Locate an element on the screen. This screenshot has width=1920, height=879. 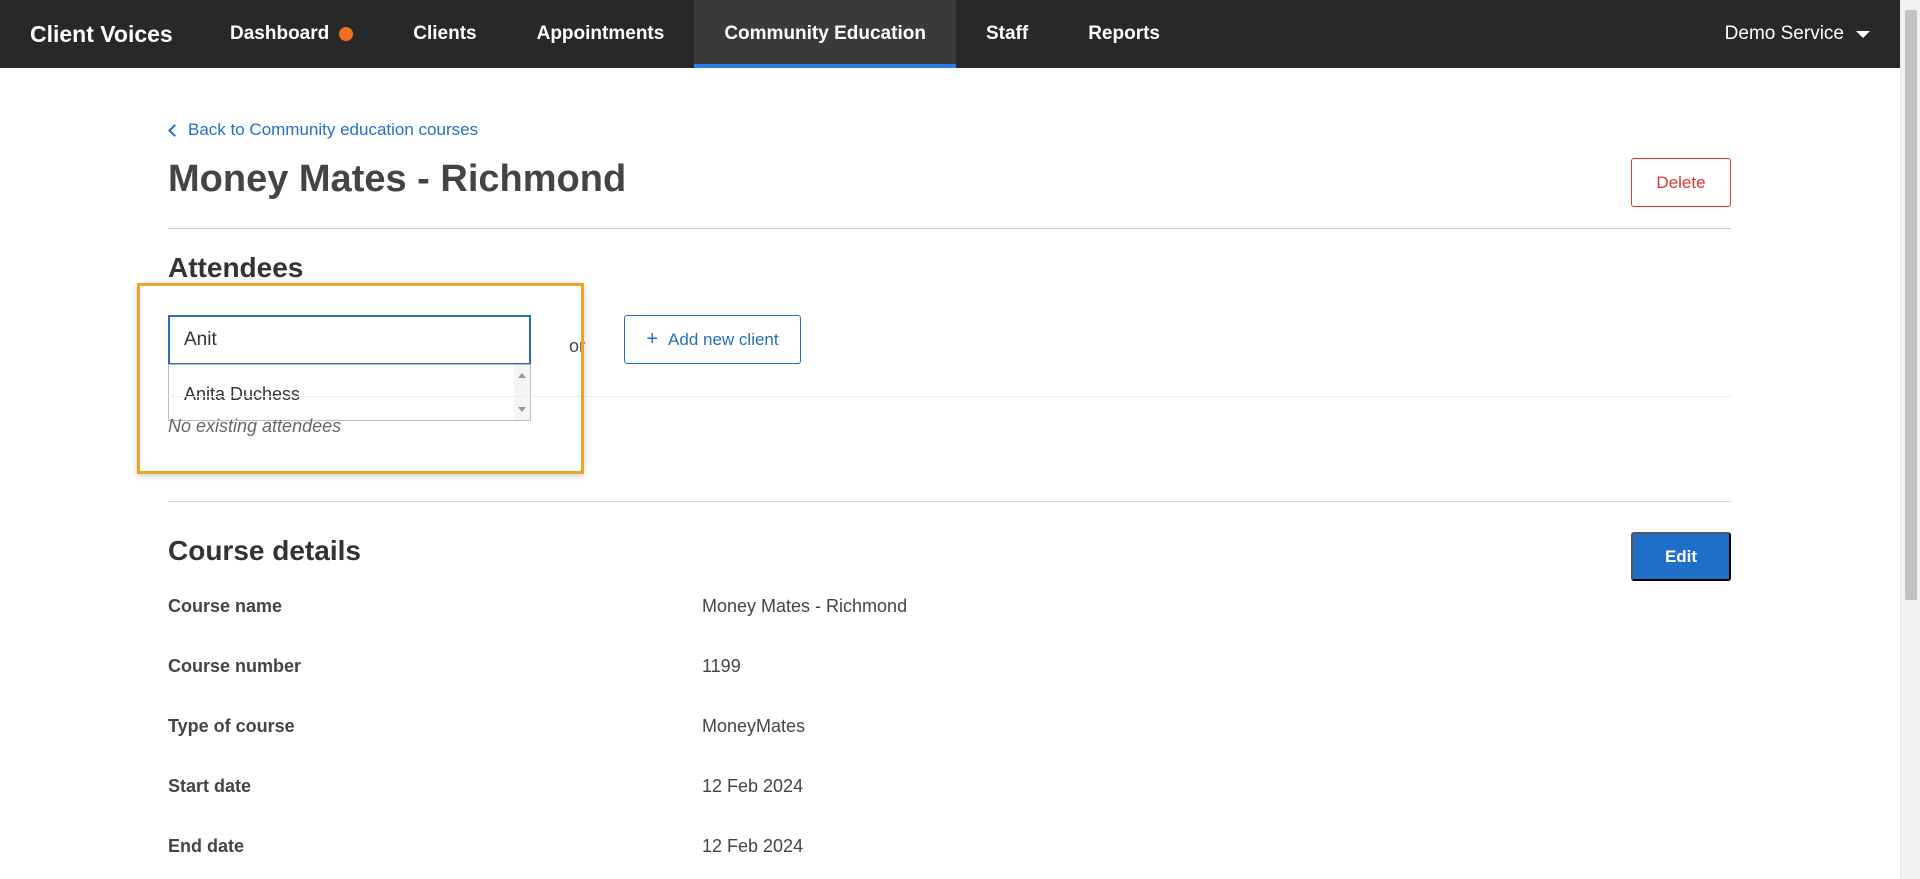
nav-item-dashboard: Dashboard is located at coordinates (291, 34).